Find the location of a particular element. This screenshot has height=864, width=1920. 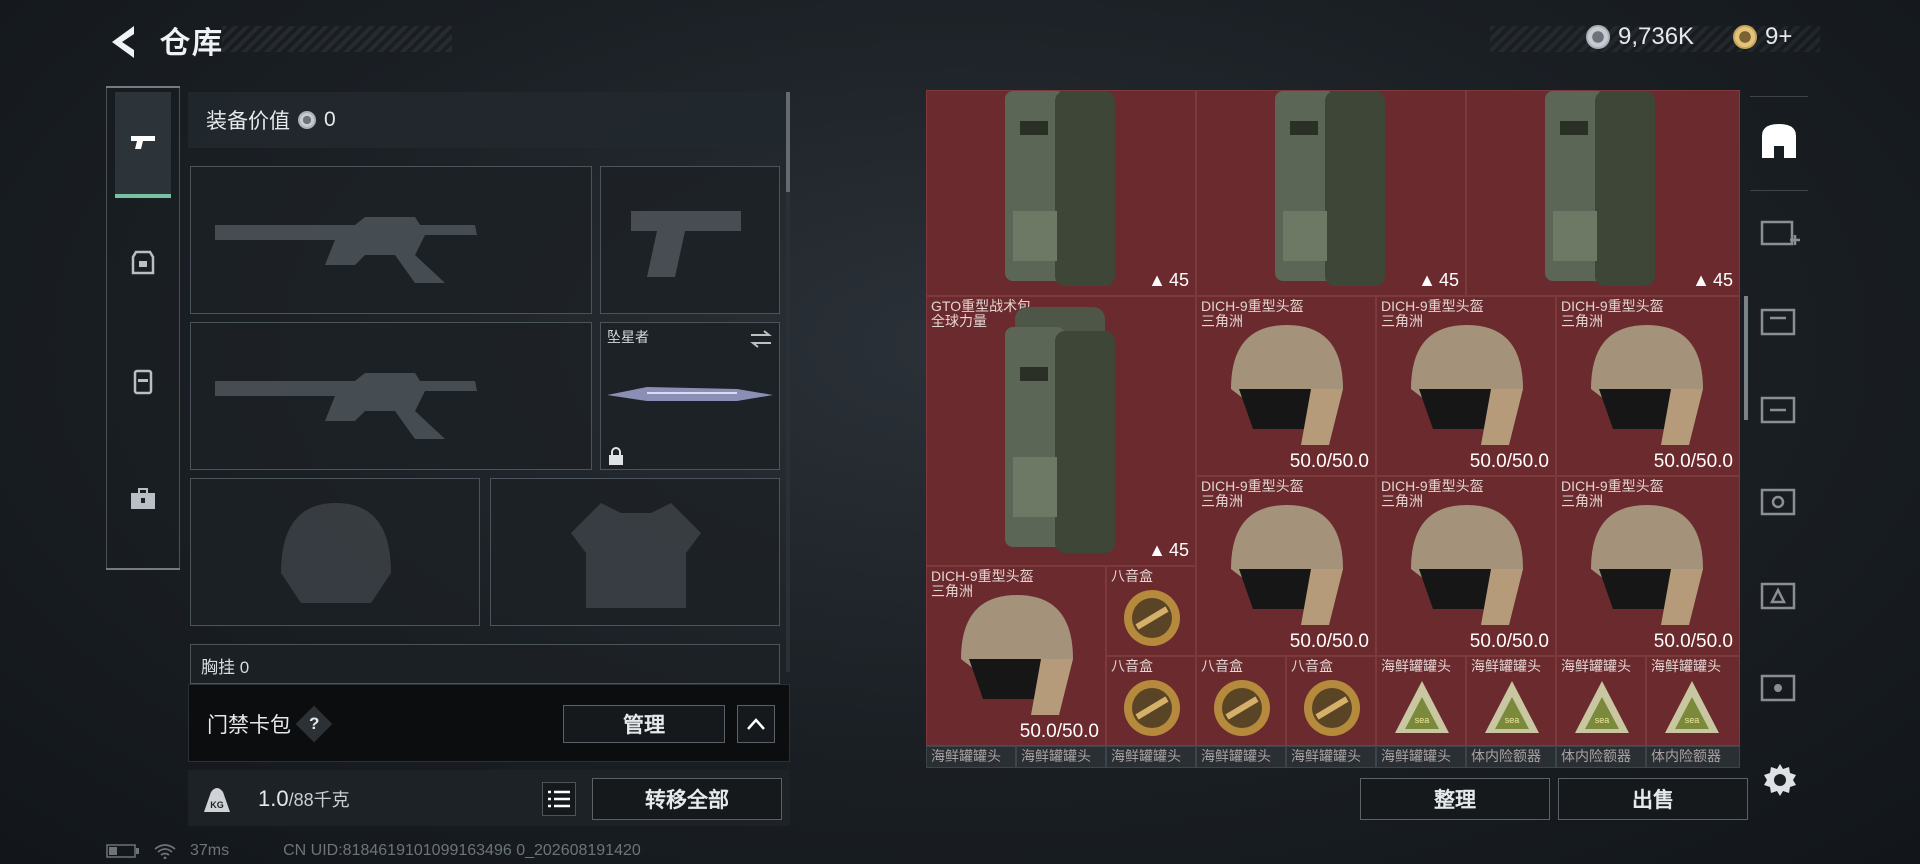

sidearm-slot is located at coordinates (690, 240).